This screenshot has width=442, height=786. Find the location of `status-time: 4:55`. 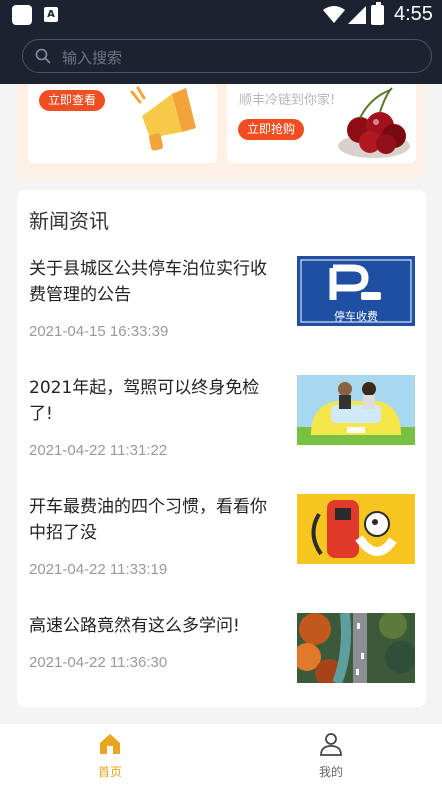

status-time: 4:55 is located at coordinates (413, 14).